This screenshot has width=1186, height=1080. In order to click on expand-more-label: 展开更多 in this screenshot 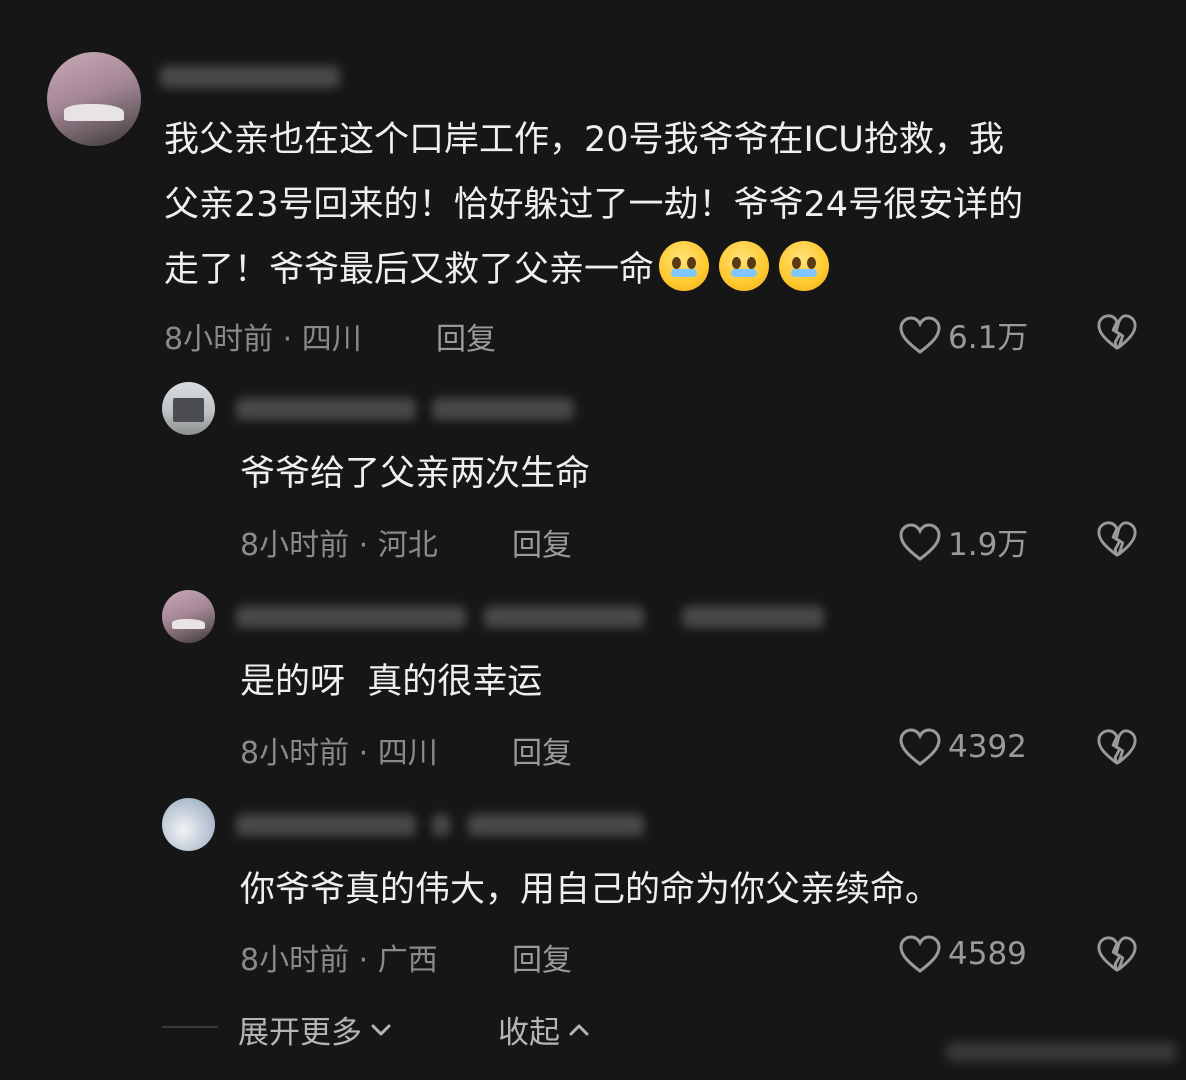, I will do `click(300, 1033)`.